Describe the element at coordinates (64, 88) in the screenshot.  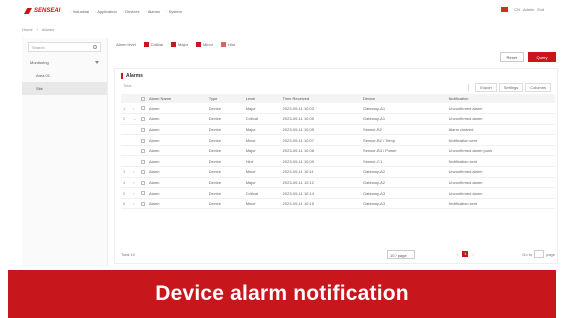
I see `tree-item-site: Site` at that location.